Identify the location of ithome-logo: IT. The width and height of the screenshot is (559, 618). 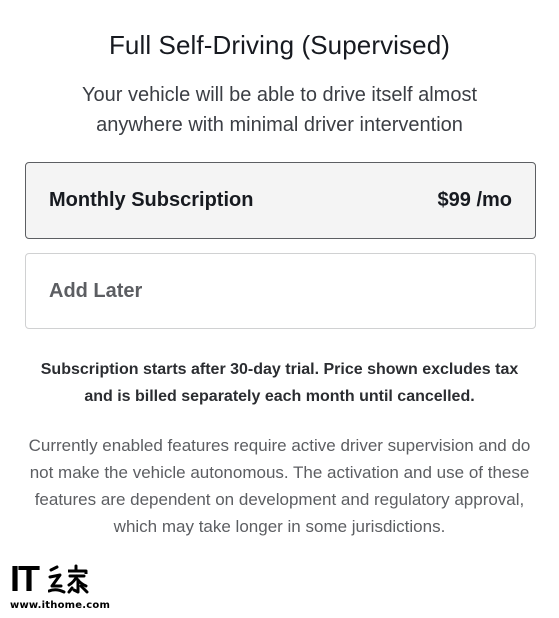
(60, 578).